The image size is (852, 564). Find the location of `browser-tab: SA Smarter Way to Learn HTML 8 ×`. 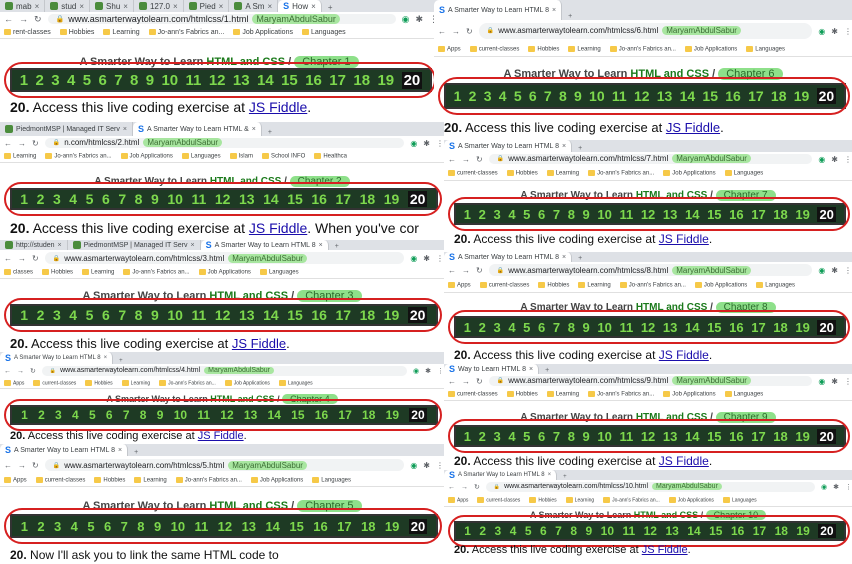

browser-tab: SA Smarter Way to Learn HTML 8 × is located at coordinates (501, 475).